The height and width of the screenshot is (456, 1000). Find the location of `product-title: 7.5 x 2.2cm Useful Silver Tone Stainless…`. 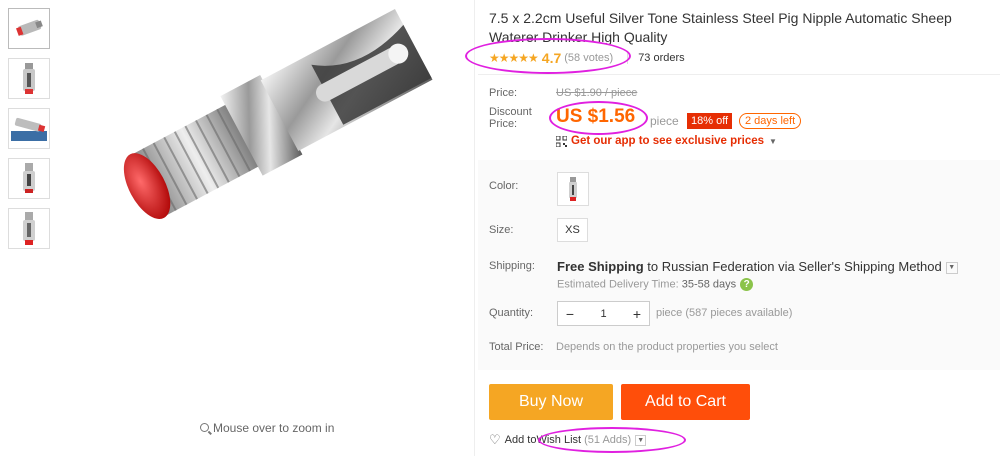

product-title: 7.5 x 2.2cm Useful Silver Tone Stainless… is located at coordinates (720, 27).